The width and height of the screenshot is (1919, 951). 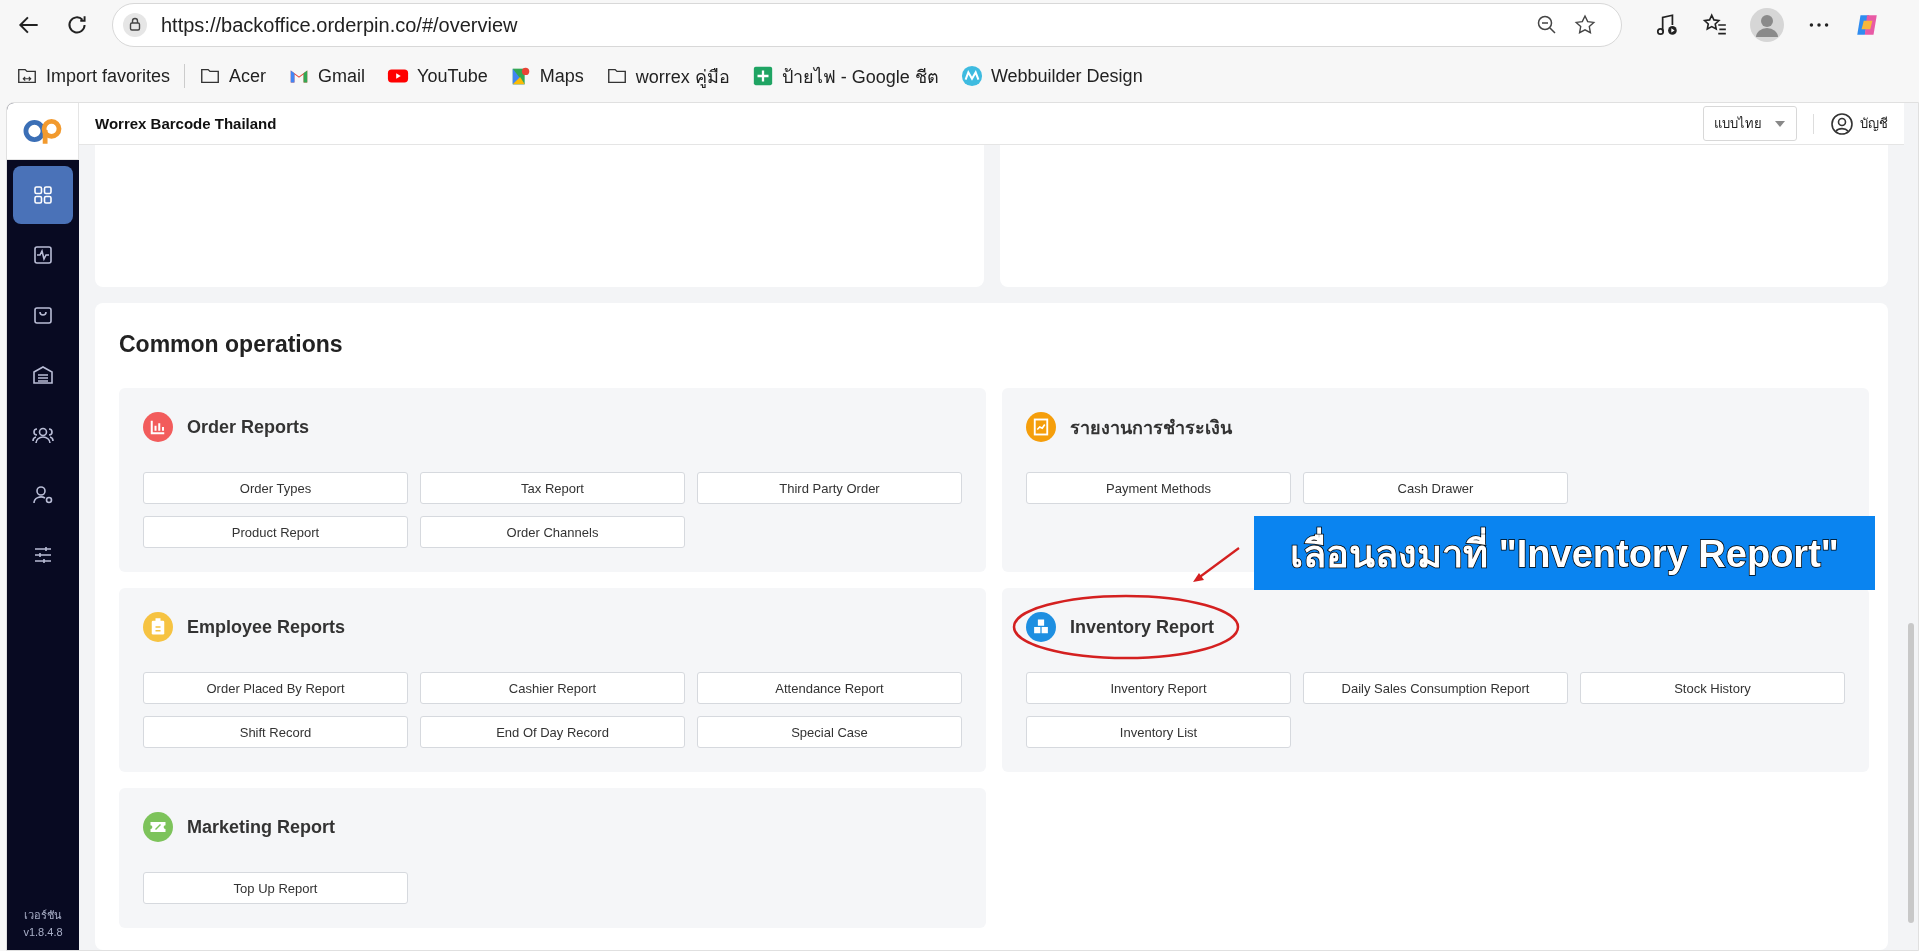 What do you see at coordinates (1750, 123) in the screenshot?
I see `language-select: แบบไทย` at bounding box center [1750, 123].